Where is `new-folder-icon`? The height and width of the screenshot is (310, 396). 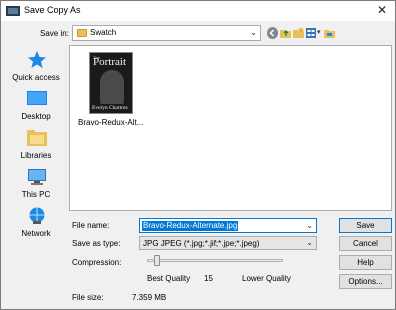
new-folder-icon is located at coordinates (298, 33).